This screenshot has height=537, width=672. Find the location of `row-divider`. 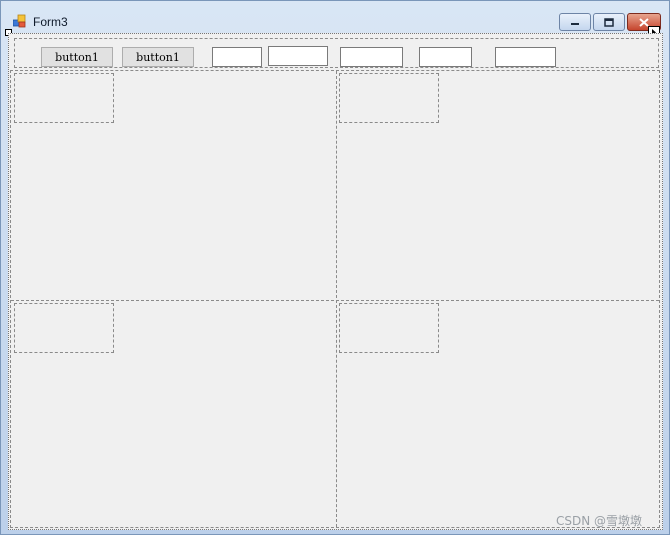

row-divider is located at coordinates (335, 300).